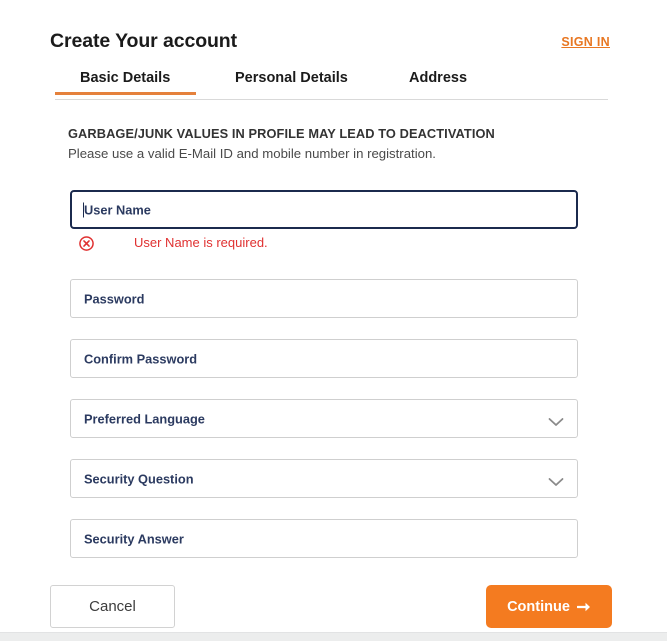 The width and height of the screenshot is (667, 641). I want to click on confirm-password-placeholder: Confirm Password, so click(141, 358).